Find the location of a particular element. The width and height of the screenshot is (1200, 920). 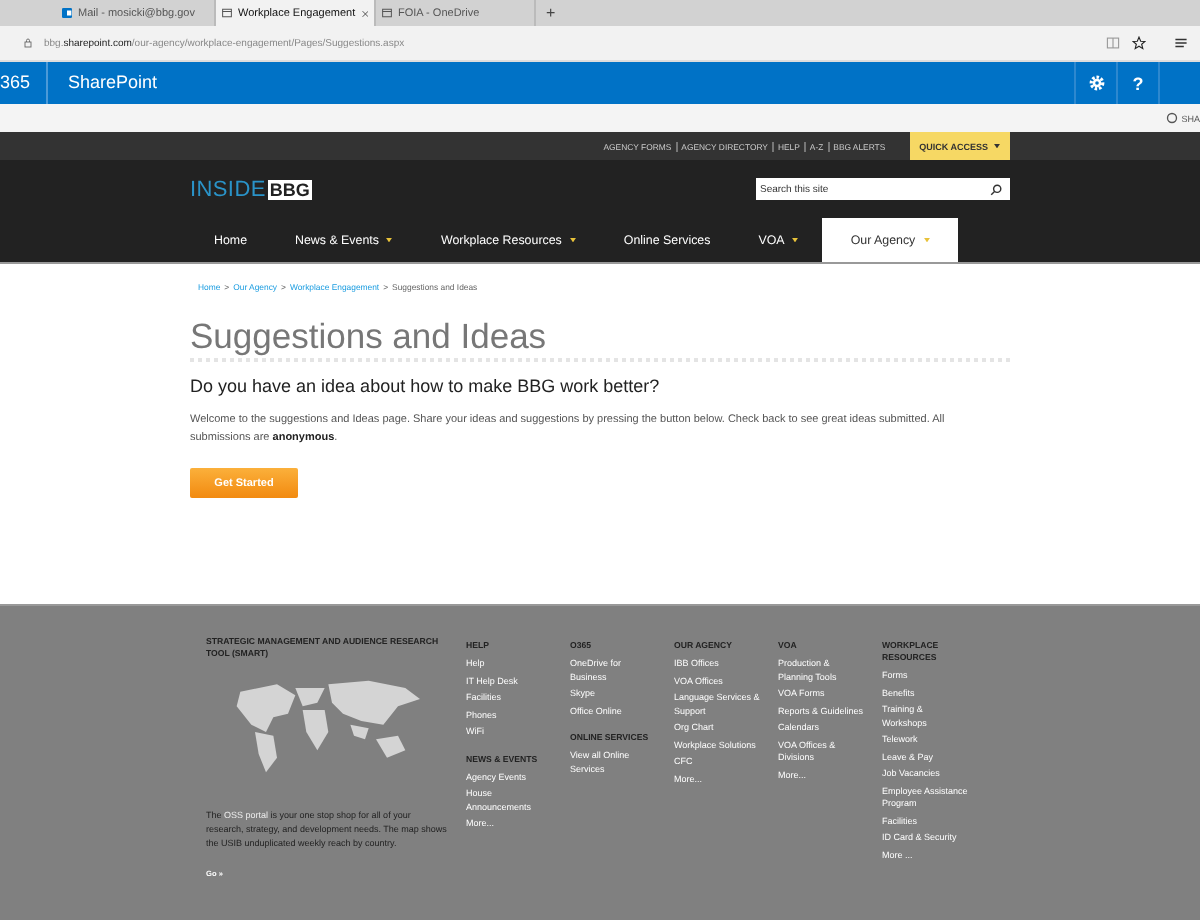

close-icon is located at coordinates (364, 13).